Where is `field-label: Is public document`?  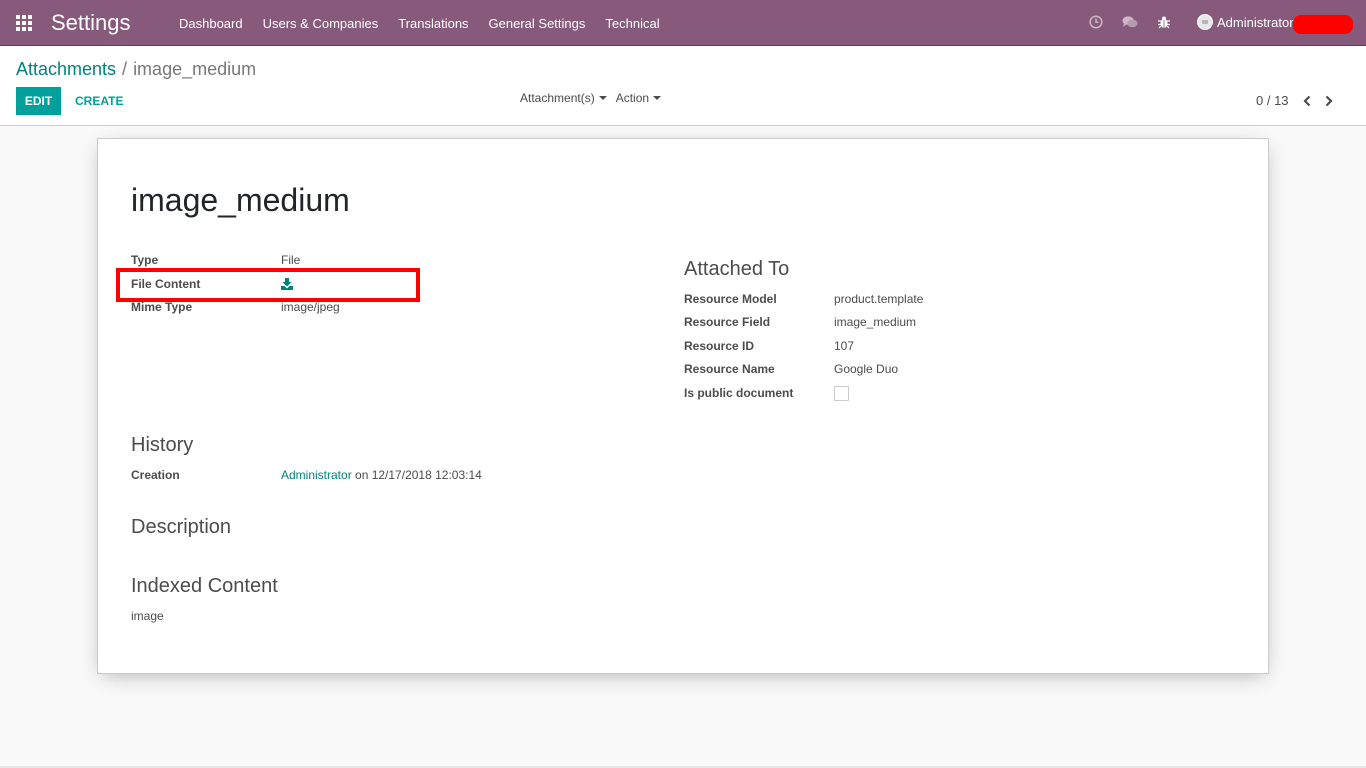
field-label: Is public document is located at coordinates (739, 393).